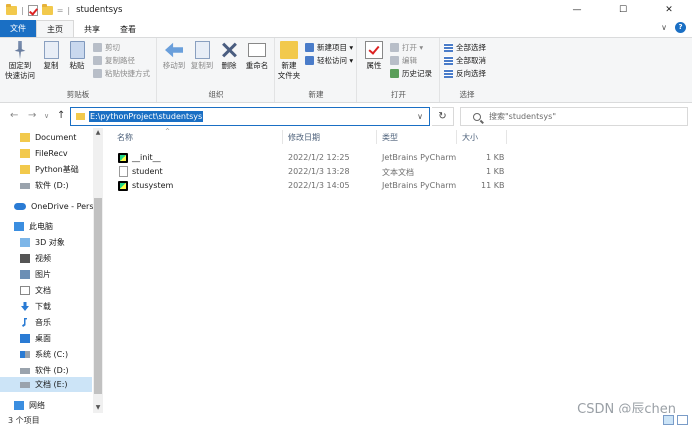 The image size is (692, 427). Describe the element at coordinates (112, 47) in the screenshot. I see `cut-label: 剪切` at that location.